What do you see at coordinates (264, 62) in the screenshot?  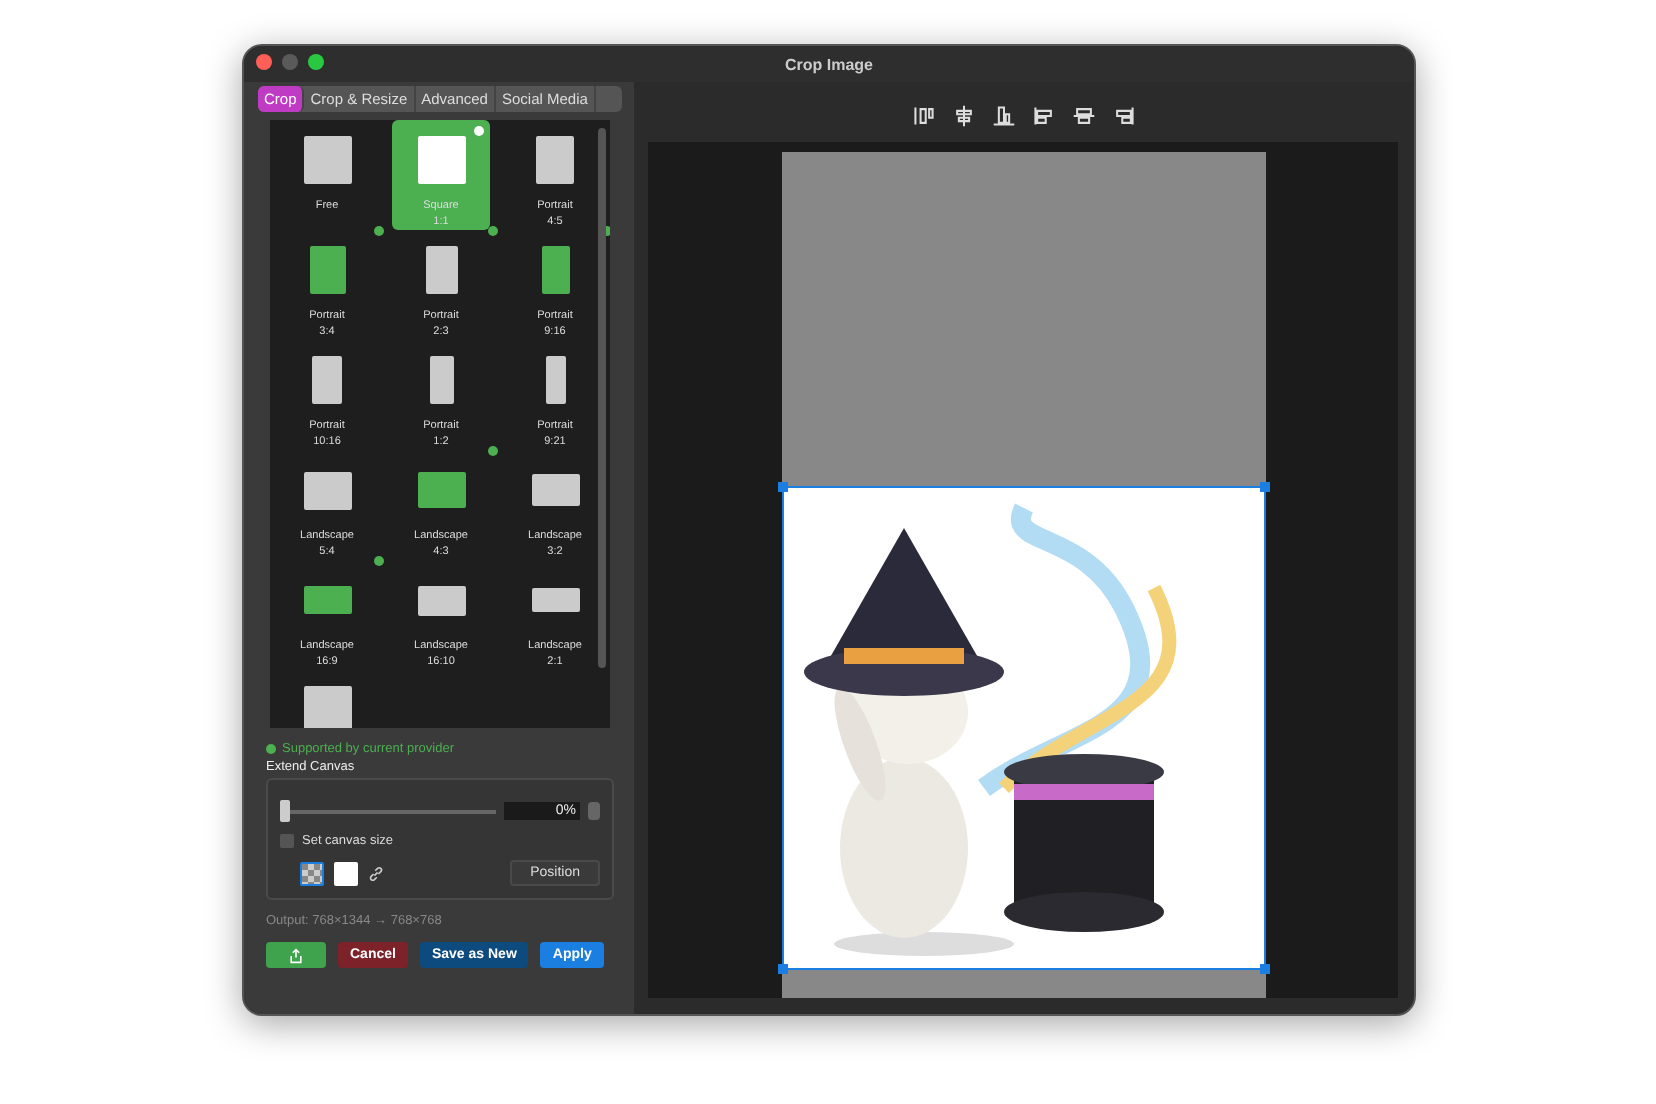 I see `close-button` at bounding box center [264, 62].